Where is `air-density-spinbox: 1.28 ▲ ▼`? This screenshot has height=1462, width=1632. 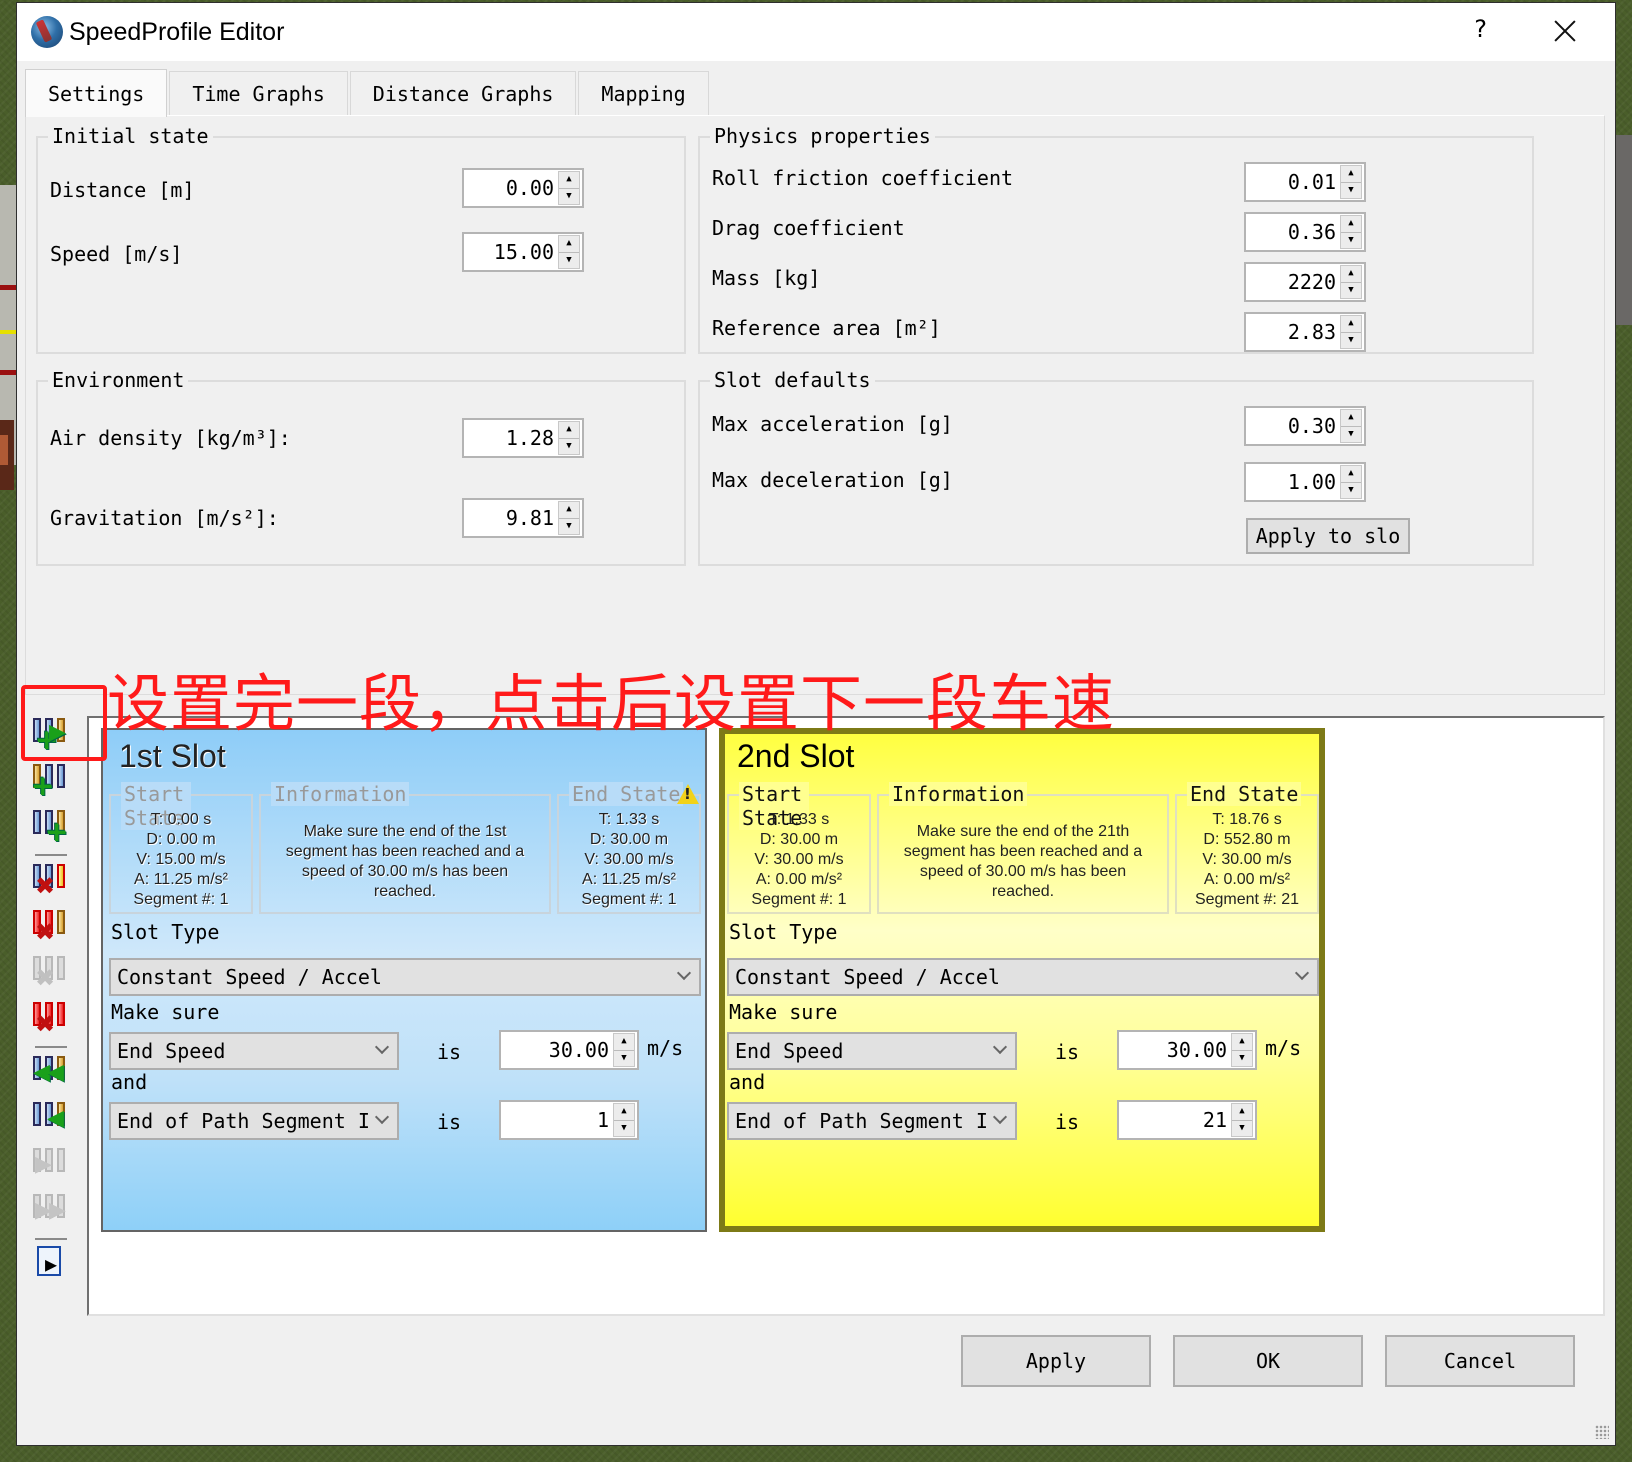 air-density-spinbox: 1.28 ▲ ▼ is located at coordinates (523, 438).